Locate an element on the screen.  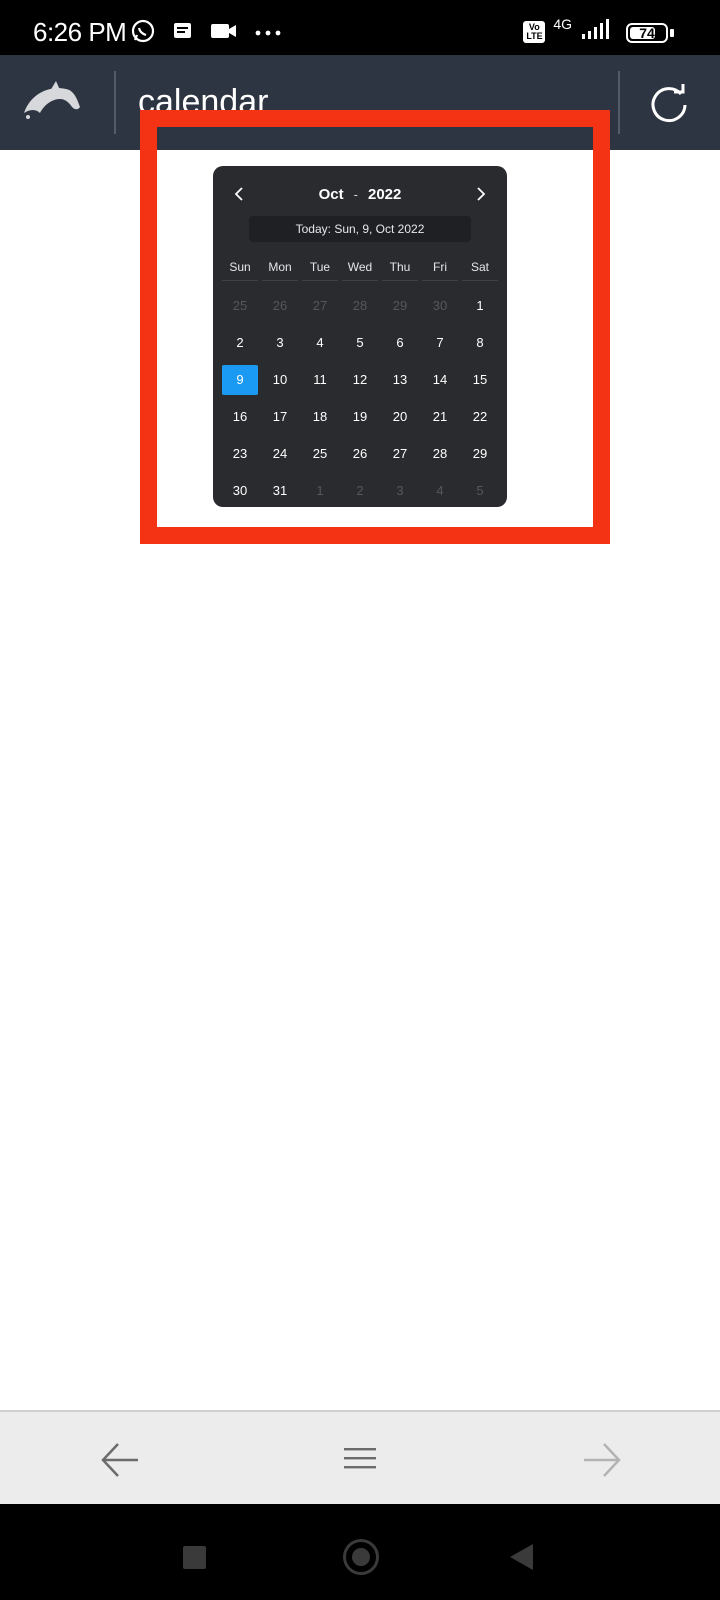
home-button is located at coordinates (361, 1557).